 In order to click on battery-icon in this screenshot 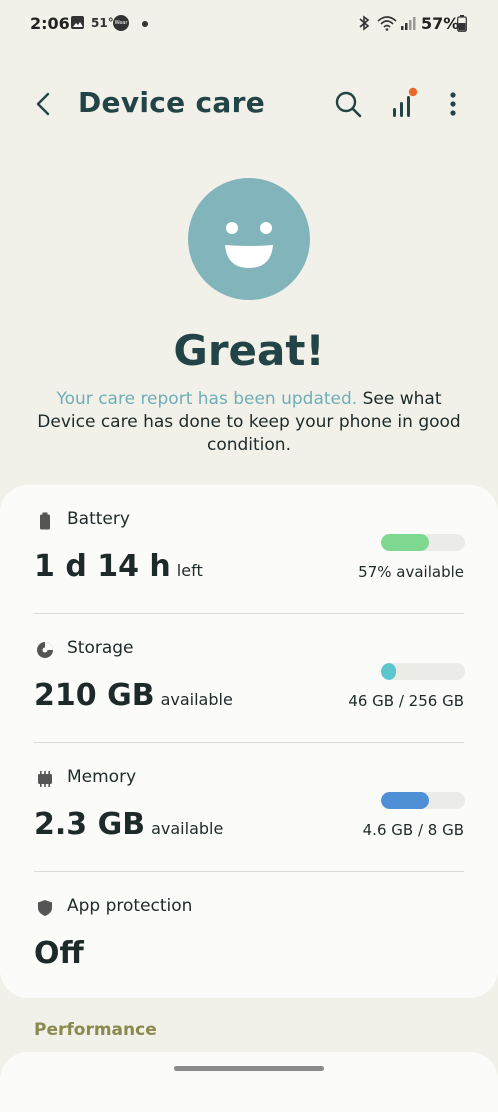, I will do `click(45, 521)`.